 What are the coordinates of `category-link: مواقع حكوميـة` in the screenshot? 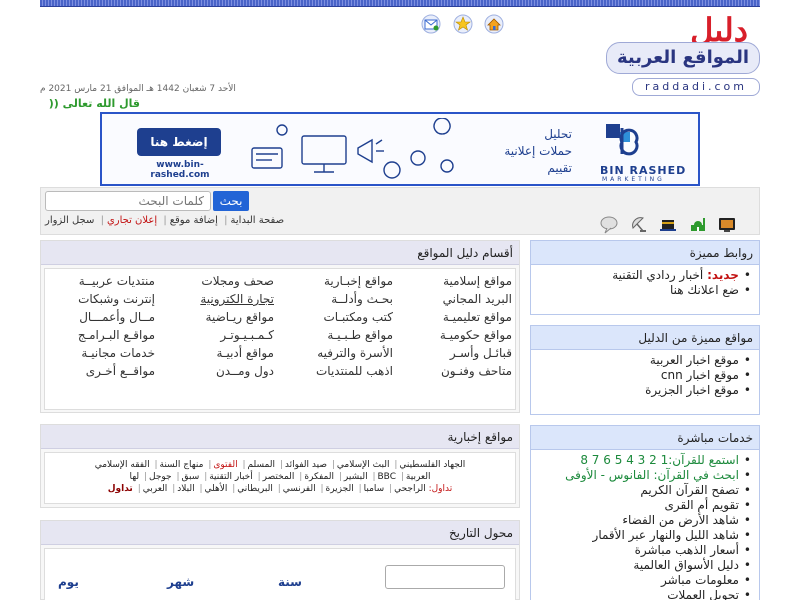 It's located at (462, 335).